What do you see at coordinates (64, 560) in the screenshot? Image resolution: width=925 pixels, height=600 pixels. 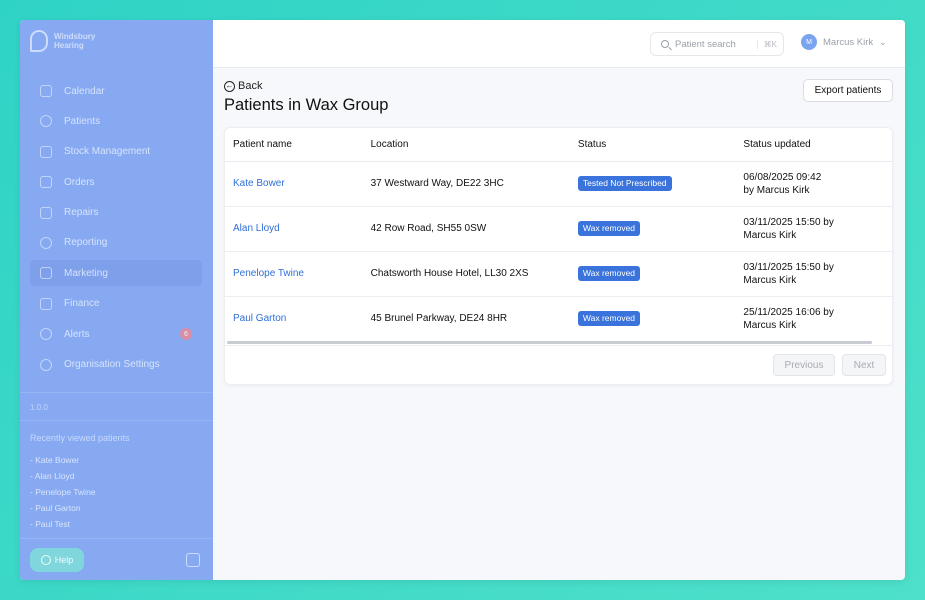 I see `help-label: Help` at bounding box center [64, 560].